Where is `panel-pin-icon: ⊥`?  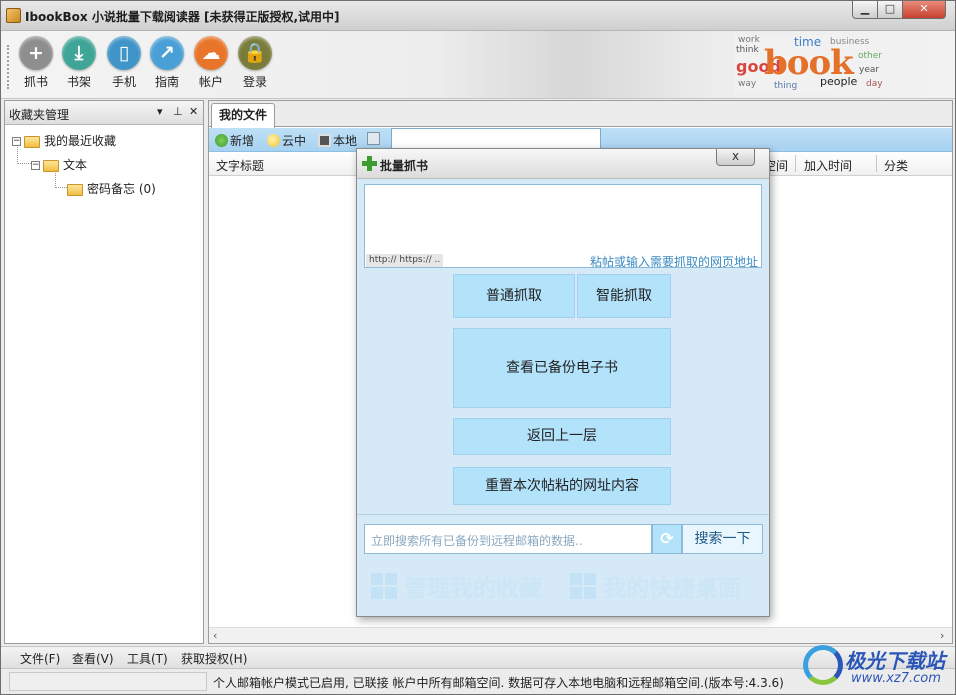 panel-pin-icon: ⊥ is located at coordinates (178, 111).